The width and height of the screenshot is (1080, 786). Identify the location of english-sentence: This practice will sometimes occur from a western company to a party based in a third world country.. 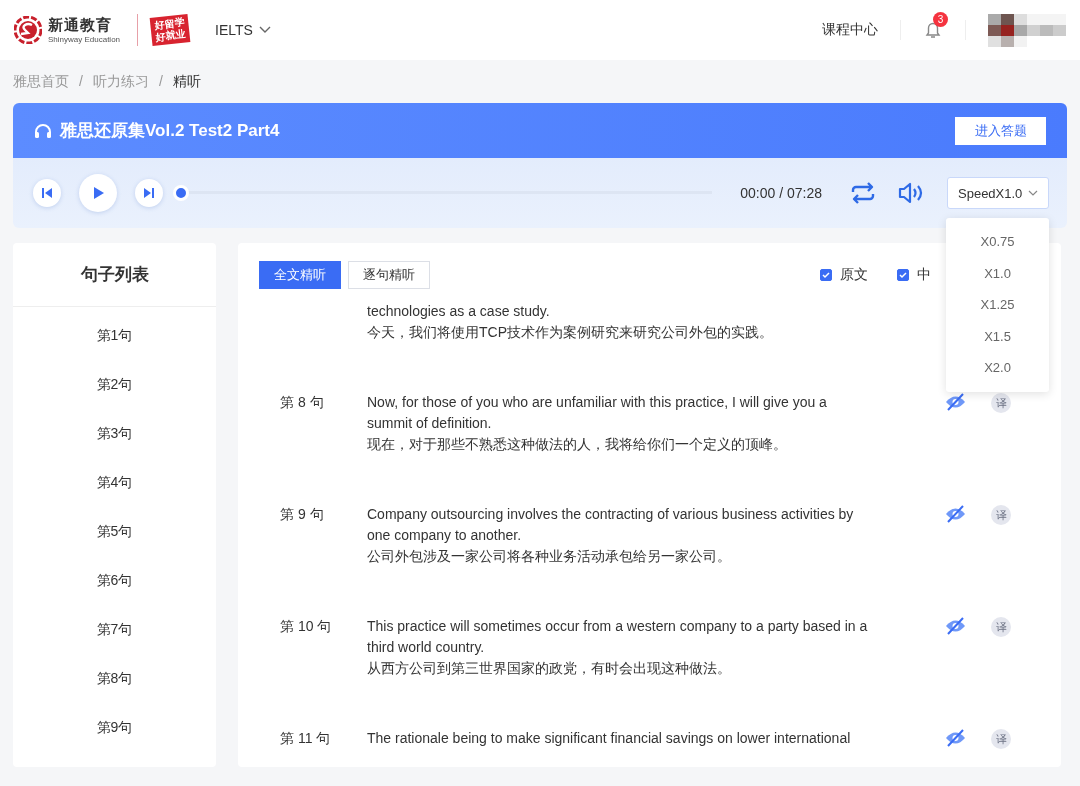
(618, 637).